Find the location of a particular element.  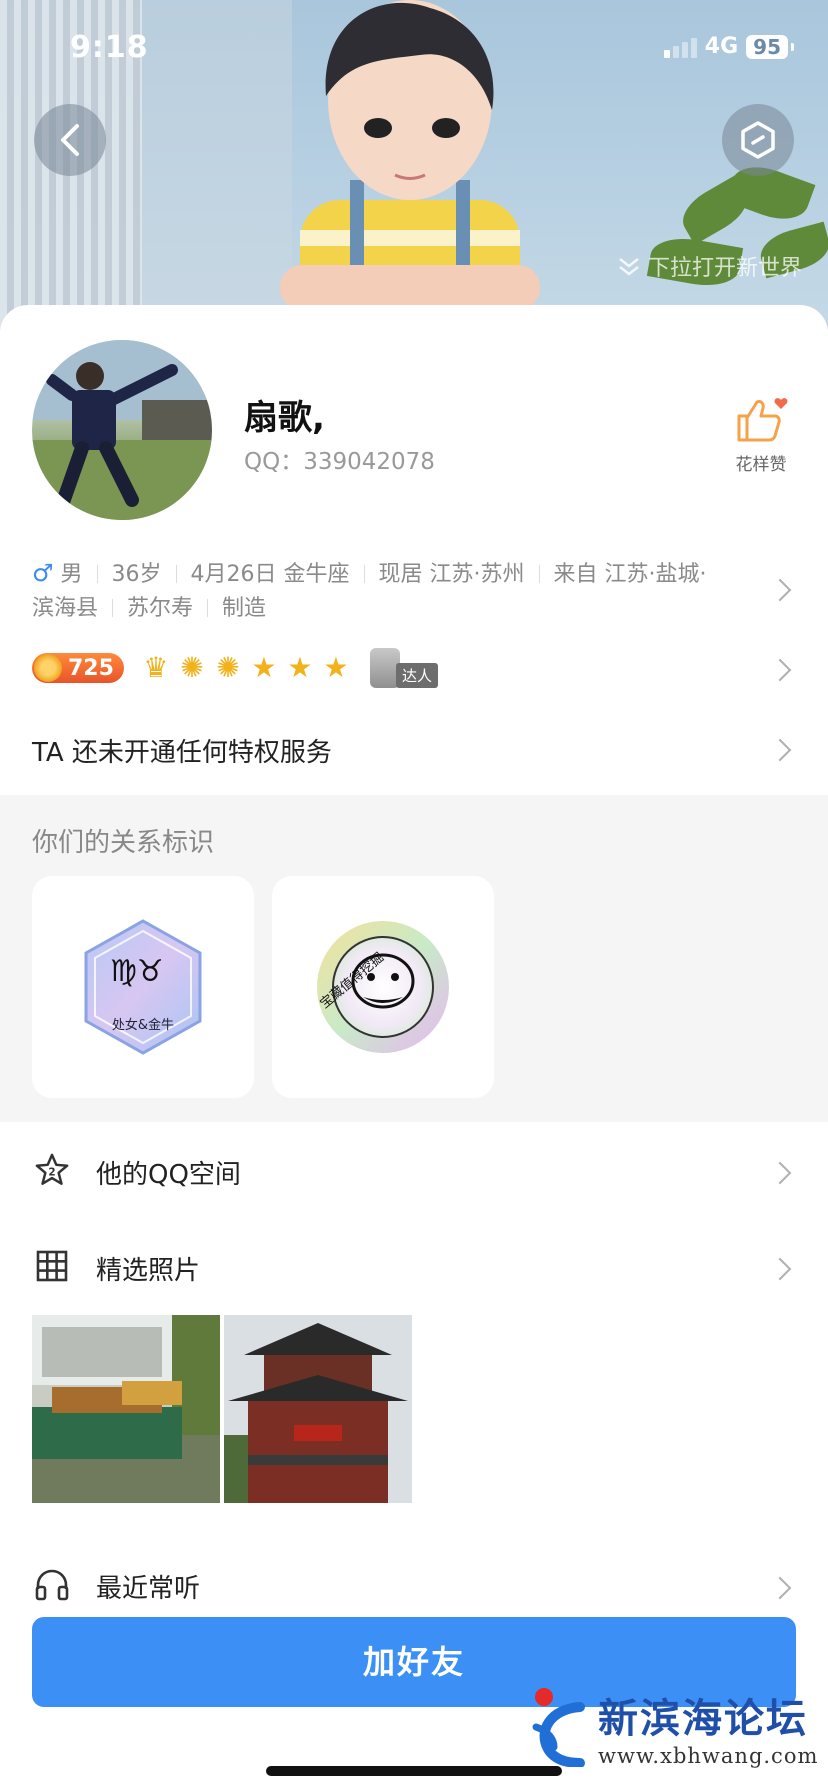

coin-badge: 725 is located at coordinates (78, 668).